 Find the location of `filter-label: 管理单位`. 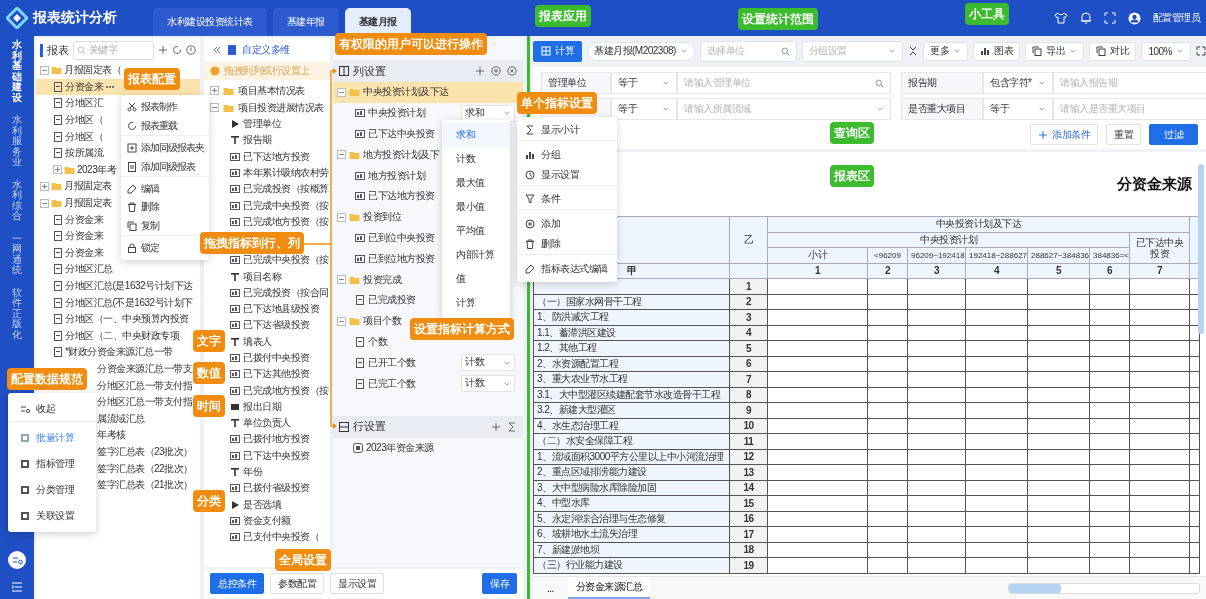

filter-label: 管理单位 is located at coordinates (576, 83).